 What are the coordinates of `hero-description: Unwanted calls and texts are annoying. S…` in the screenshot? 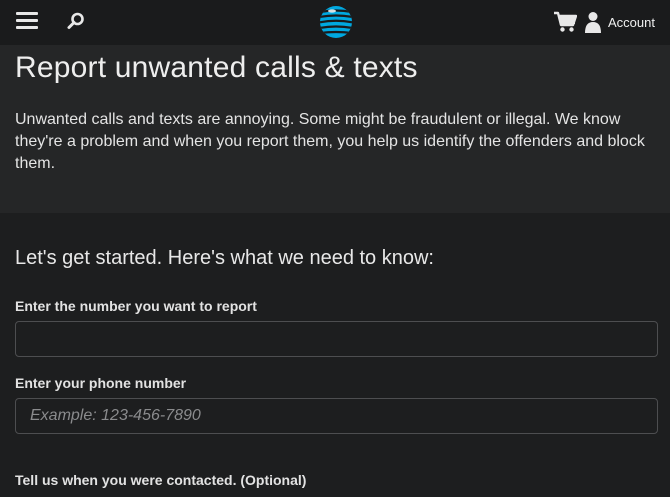 It's located at (330, 141).